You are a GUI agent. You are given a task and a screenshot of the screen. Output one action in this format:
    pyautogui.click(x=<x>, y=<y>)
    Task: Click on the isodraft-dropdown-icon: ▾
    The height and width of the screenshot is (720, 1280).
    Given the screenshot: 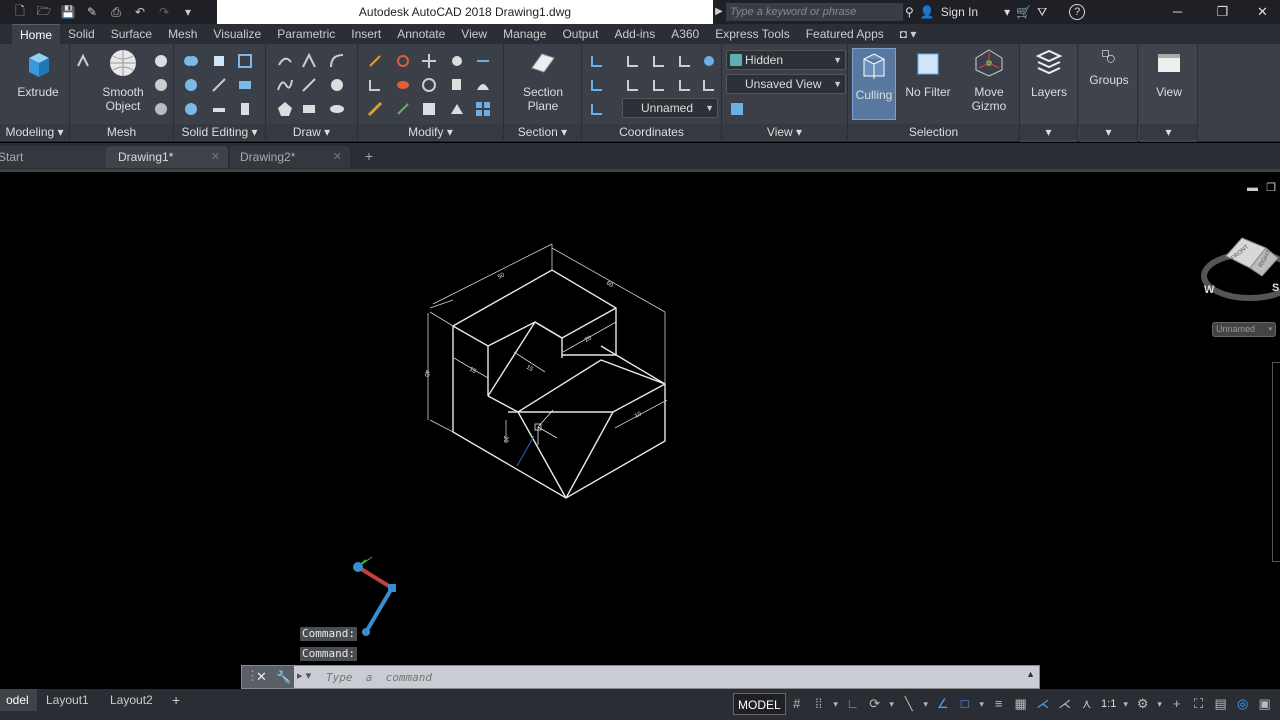 What is the action you would take?
    pyautogui.click(x=926, y=704)
    